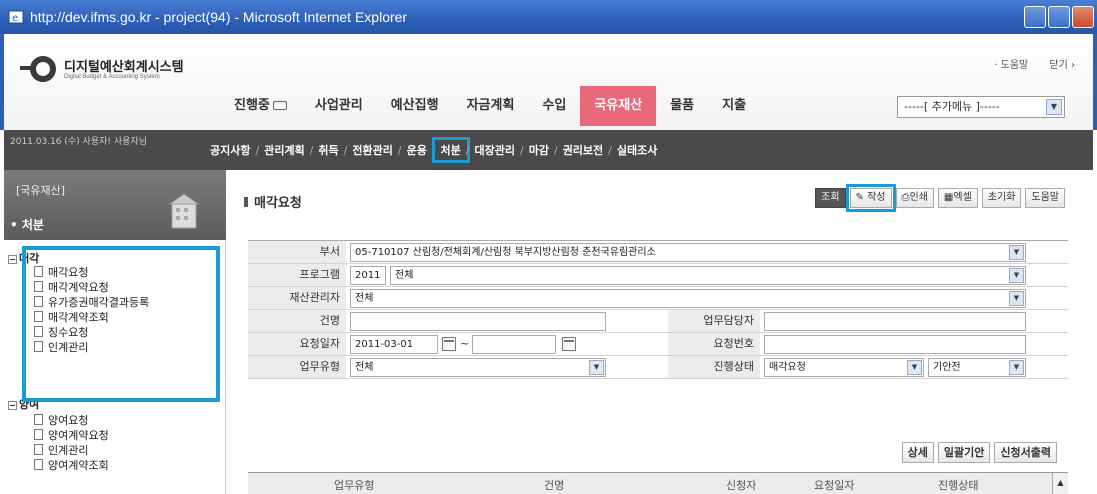  I want to click on main-nav: 진행중 사업관리 예산집행 자금계획 수입 국유재산 물품 지출, so click(490, 106).